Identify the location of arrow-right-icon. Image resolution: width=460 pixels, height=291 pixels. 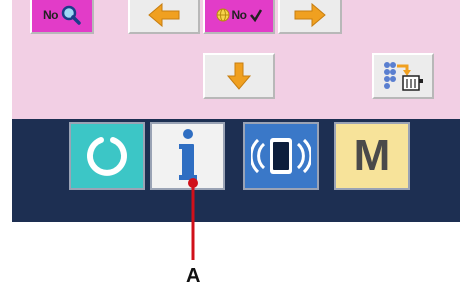
(310, 15).